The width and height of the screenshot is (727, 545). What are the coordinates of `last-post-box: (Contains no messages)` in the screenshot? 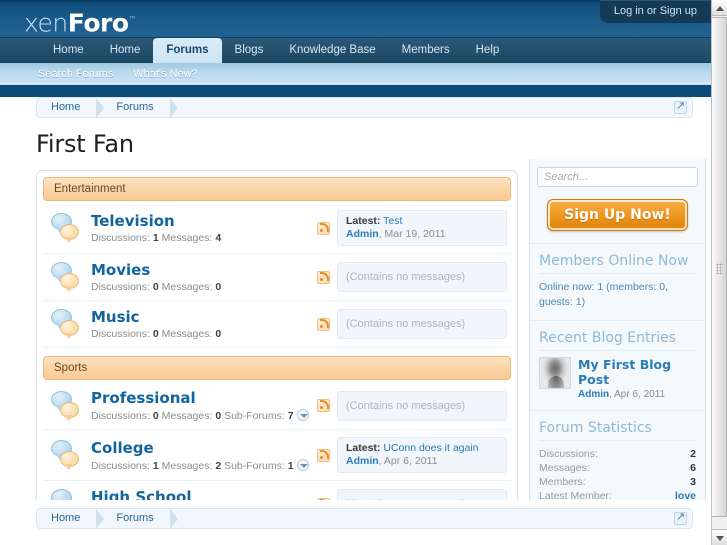 It's located at (422, 405).